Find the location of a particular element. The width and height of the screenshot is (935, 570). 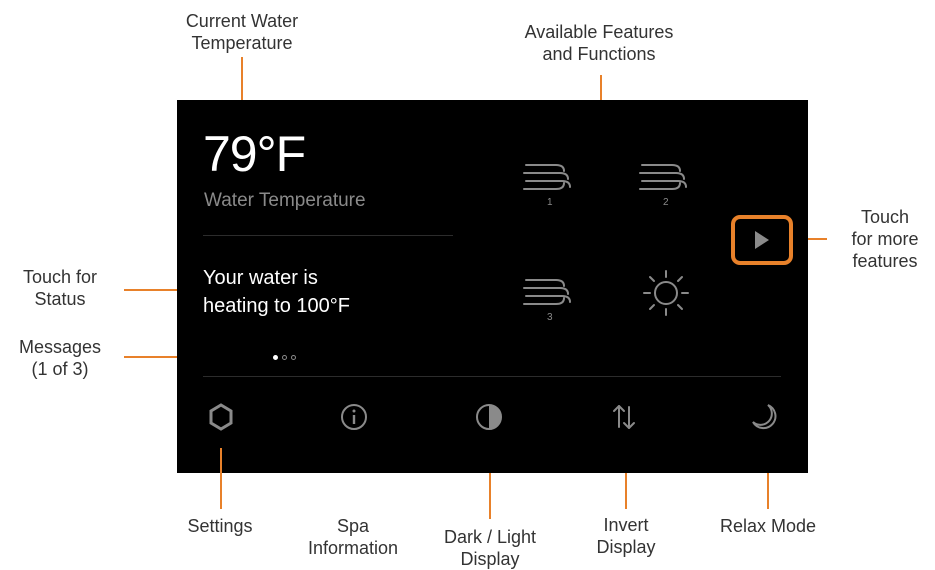

callout-text: Status is located at coordinates (60, 299).